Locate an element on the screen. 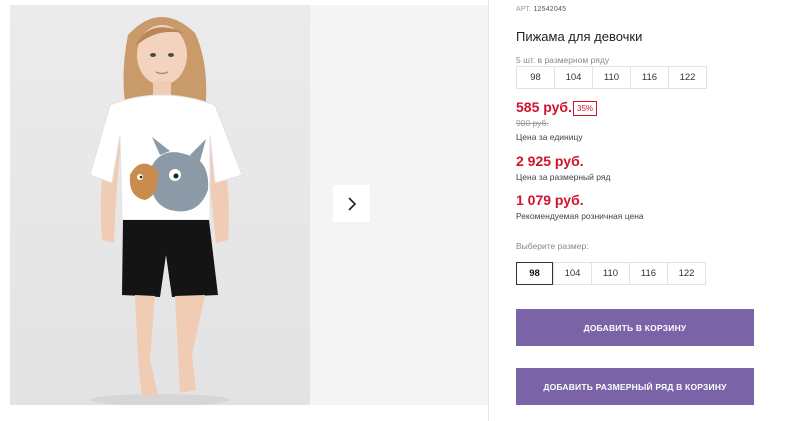 The width and height of the screenshot is (800, 421). size-option-selected: 98 is located at coordinates (534, 273).